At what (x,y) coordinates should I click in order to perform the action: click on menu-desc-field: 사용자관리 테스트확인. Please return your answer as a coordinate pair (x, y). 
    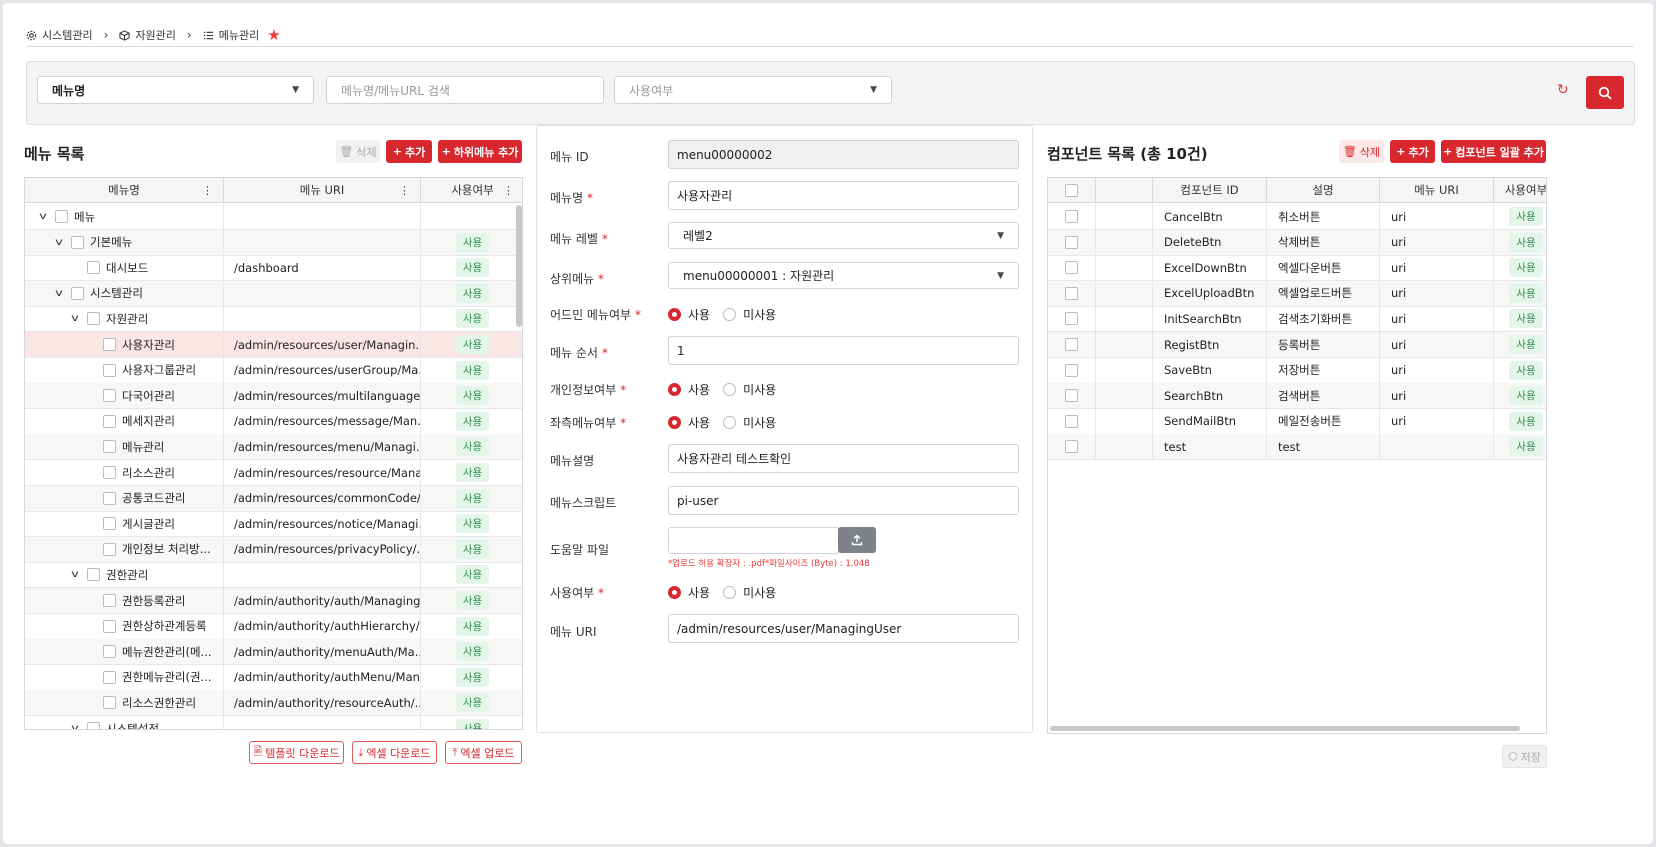
    Looking at the image, I should click on (843, 458).